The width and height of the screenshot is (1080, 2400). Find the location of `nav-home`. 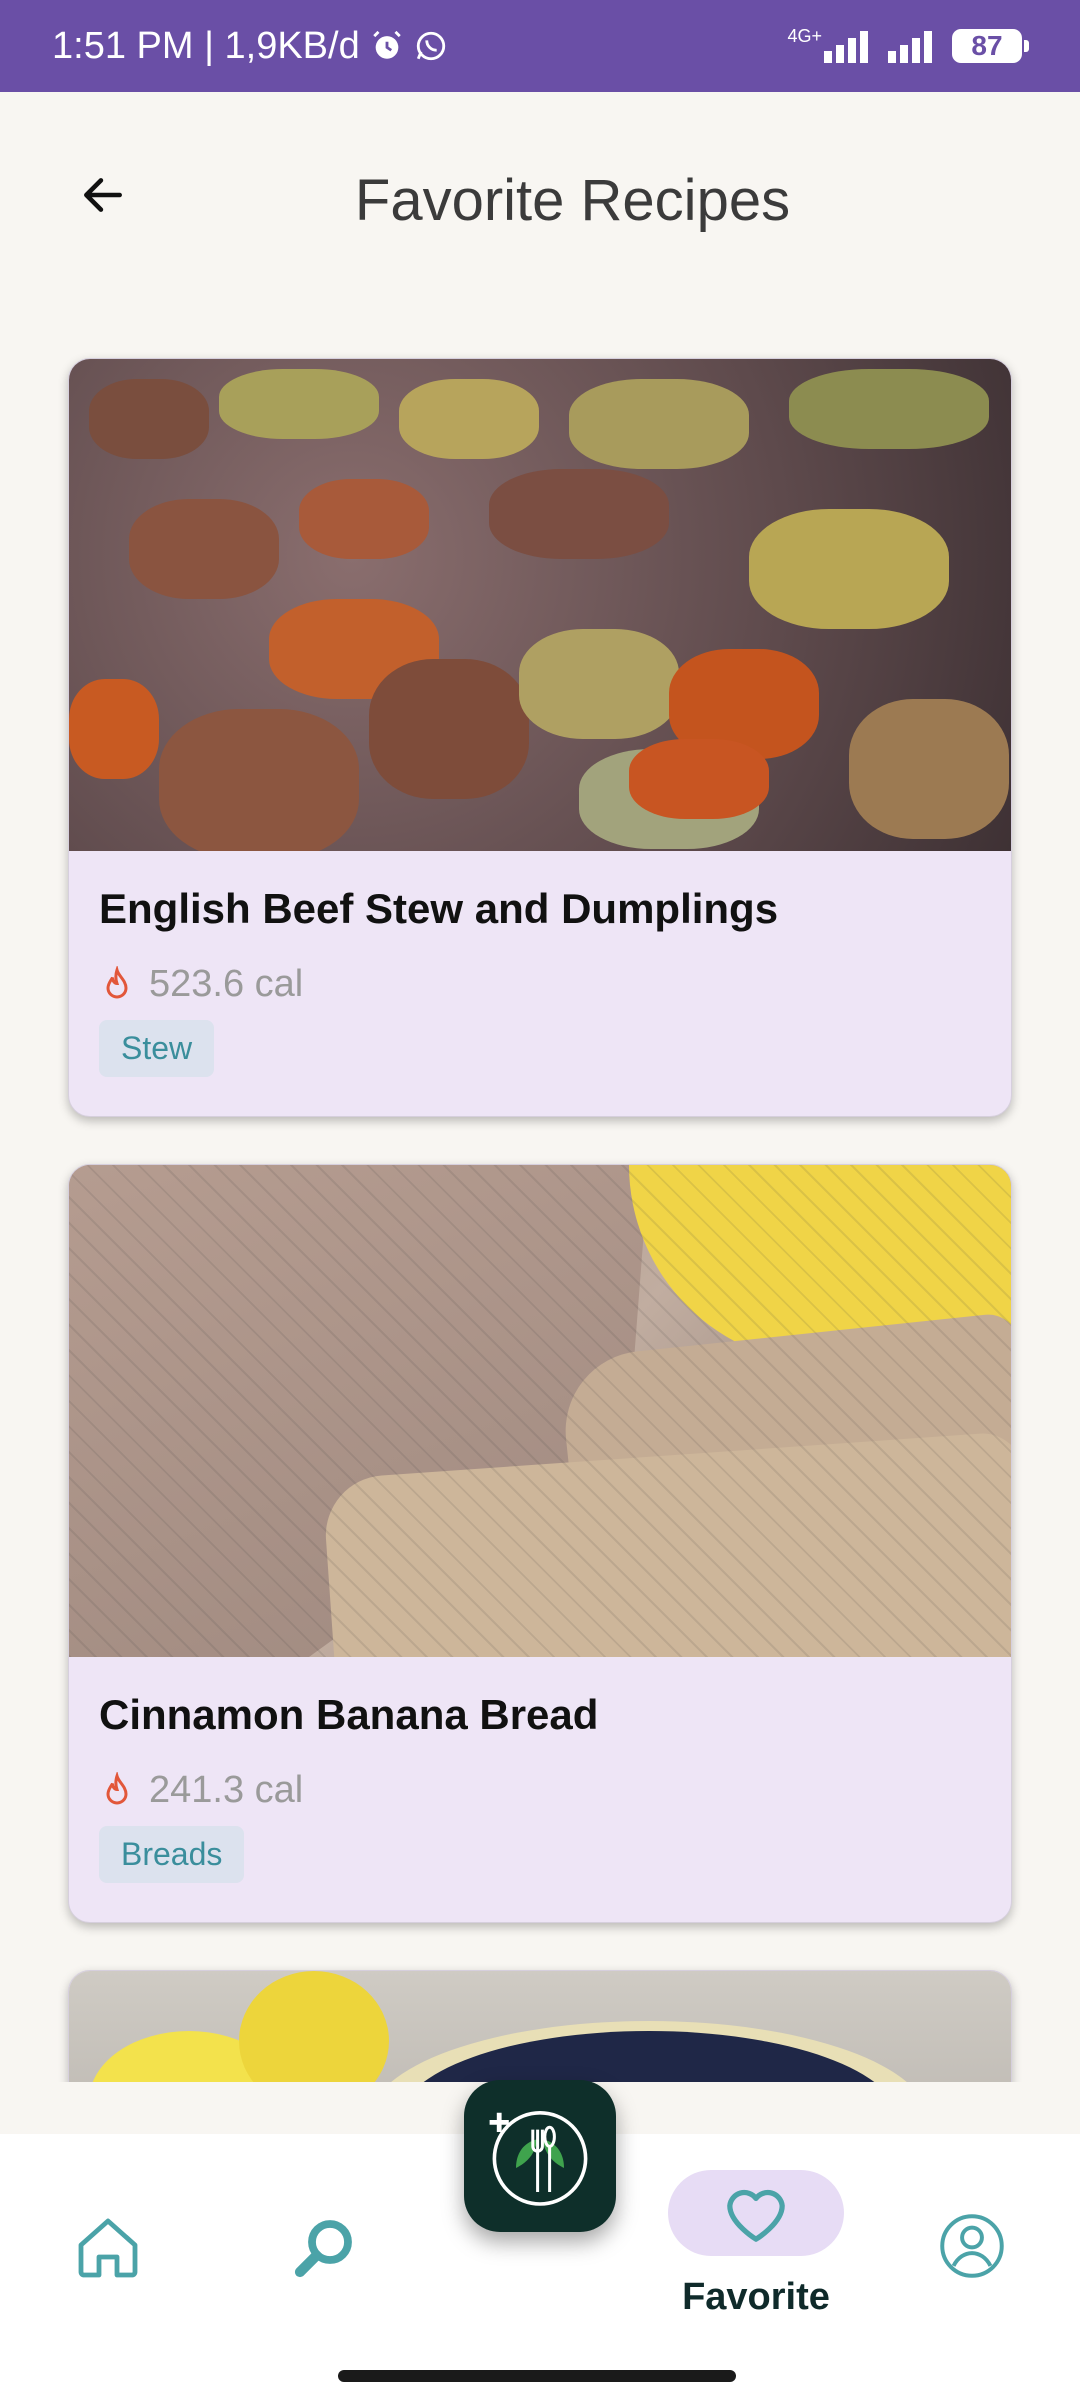

nav-home is located at coordinates (108, 2248).